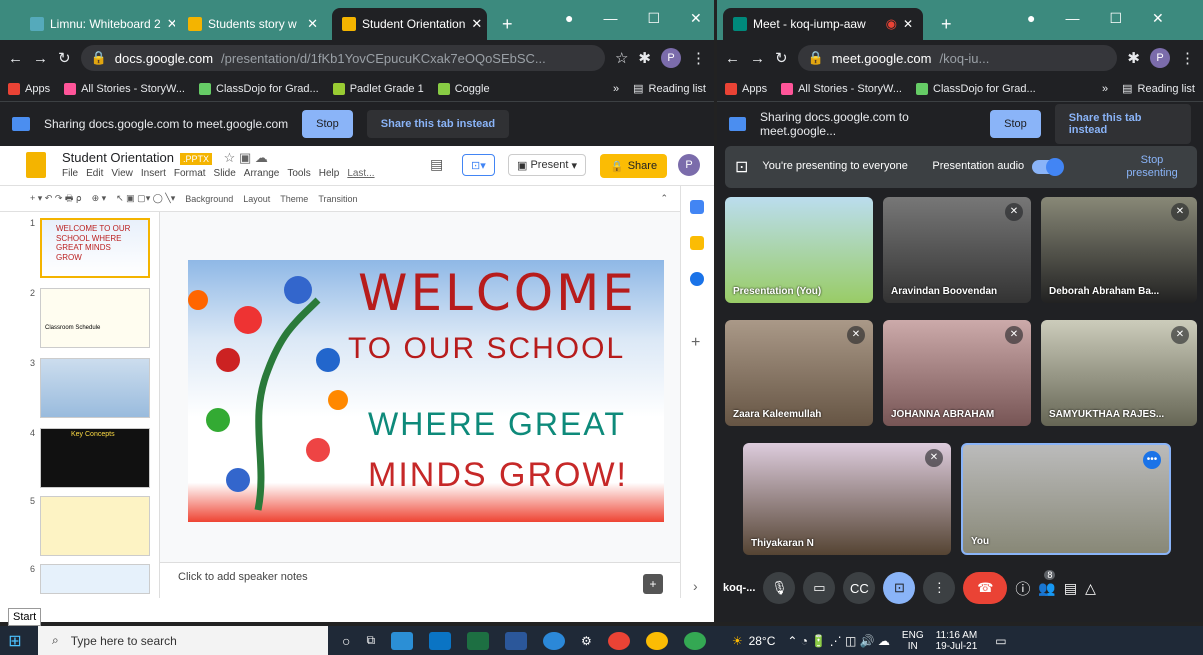 The width and height of the screenshot is (1203, 655). What do you see at coordinates (145, 198) in the screenshot?
I see `select-tool-icon: ↖ ▣ ▢▾ ◯ ╲▾` at bounding box center [145, 198].